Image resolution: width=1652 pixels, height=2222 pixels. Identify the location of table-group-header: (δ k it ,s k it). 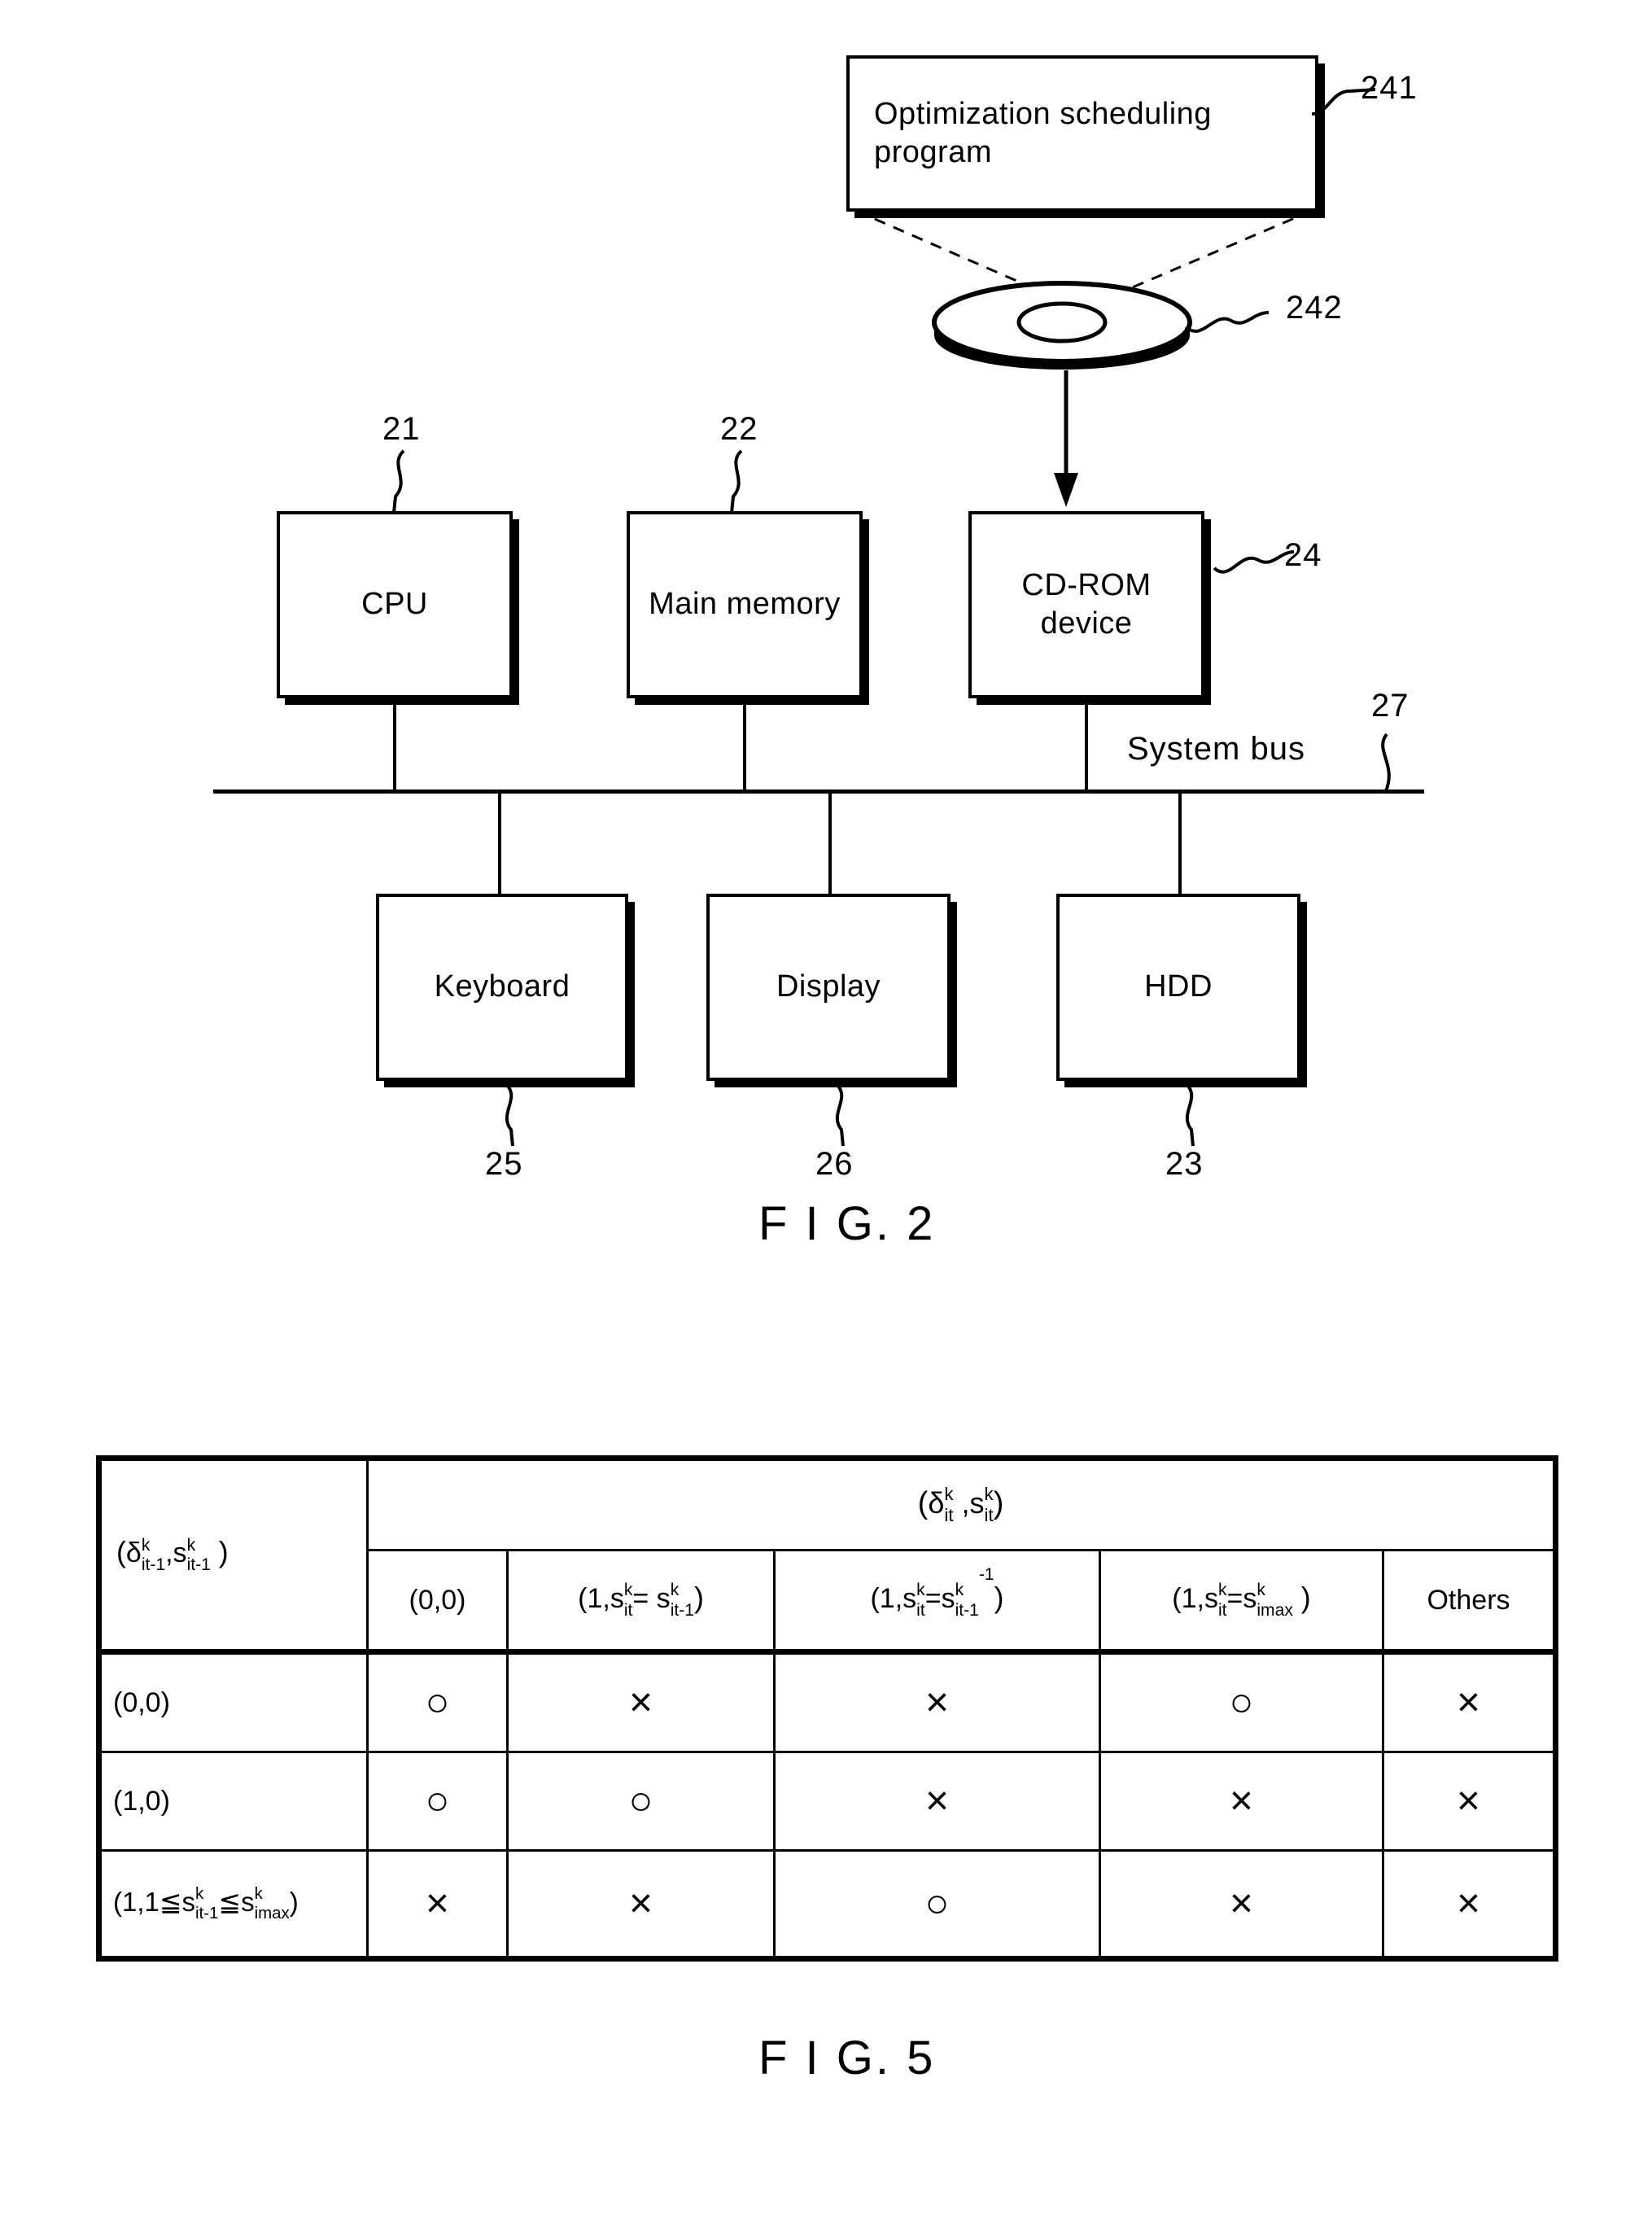
(962, 1503).